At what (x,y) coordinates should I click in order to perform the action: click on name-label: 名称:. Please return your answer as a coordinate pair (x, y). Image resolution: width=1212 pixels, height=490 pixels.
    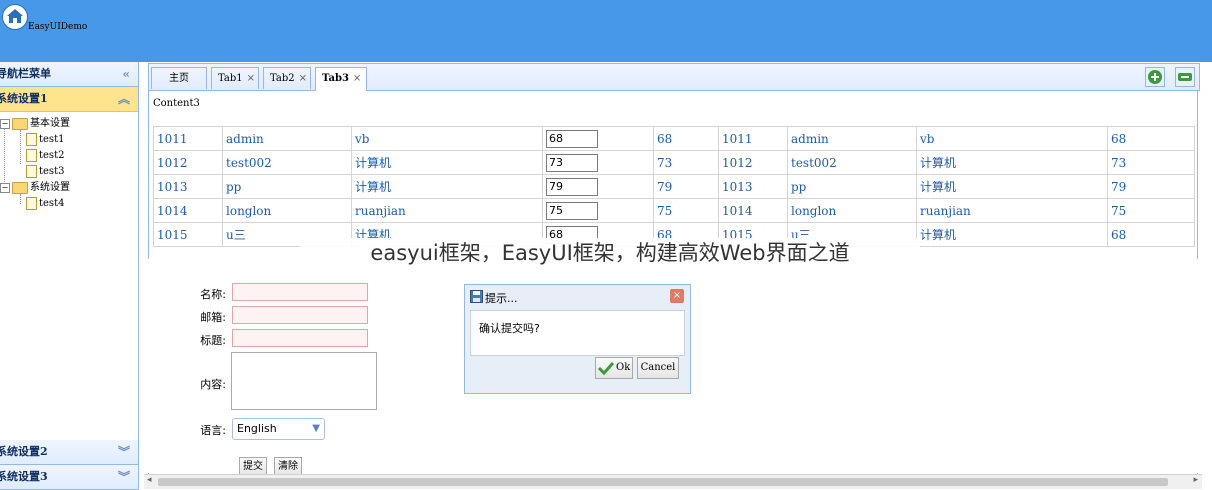
    Looking at the image, I should click on (213, 294).